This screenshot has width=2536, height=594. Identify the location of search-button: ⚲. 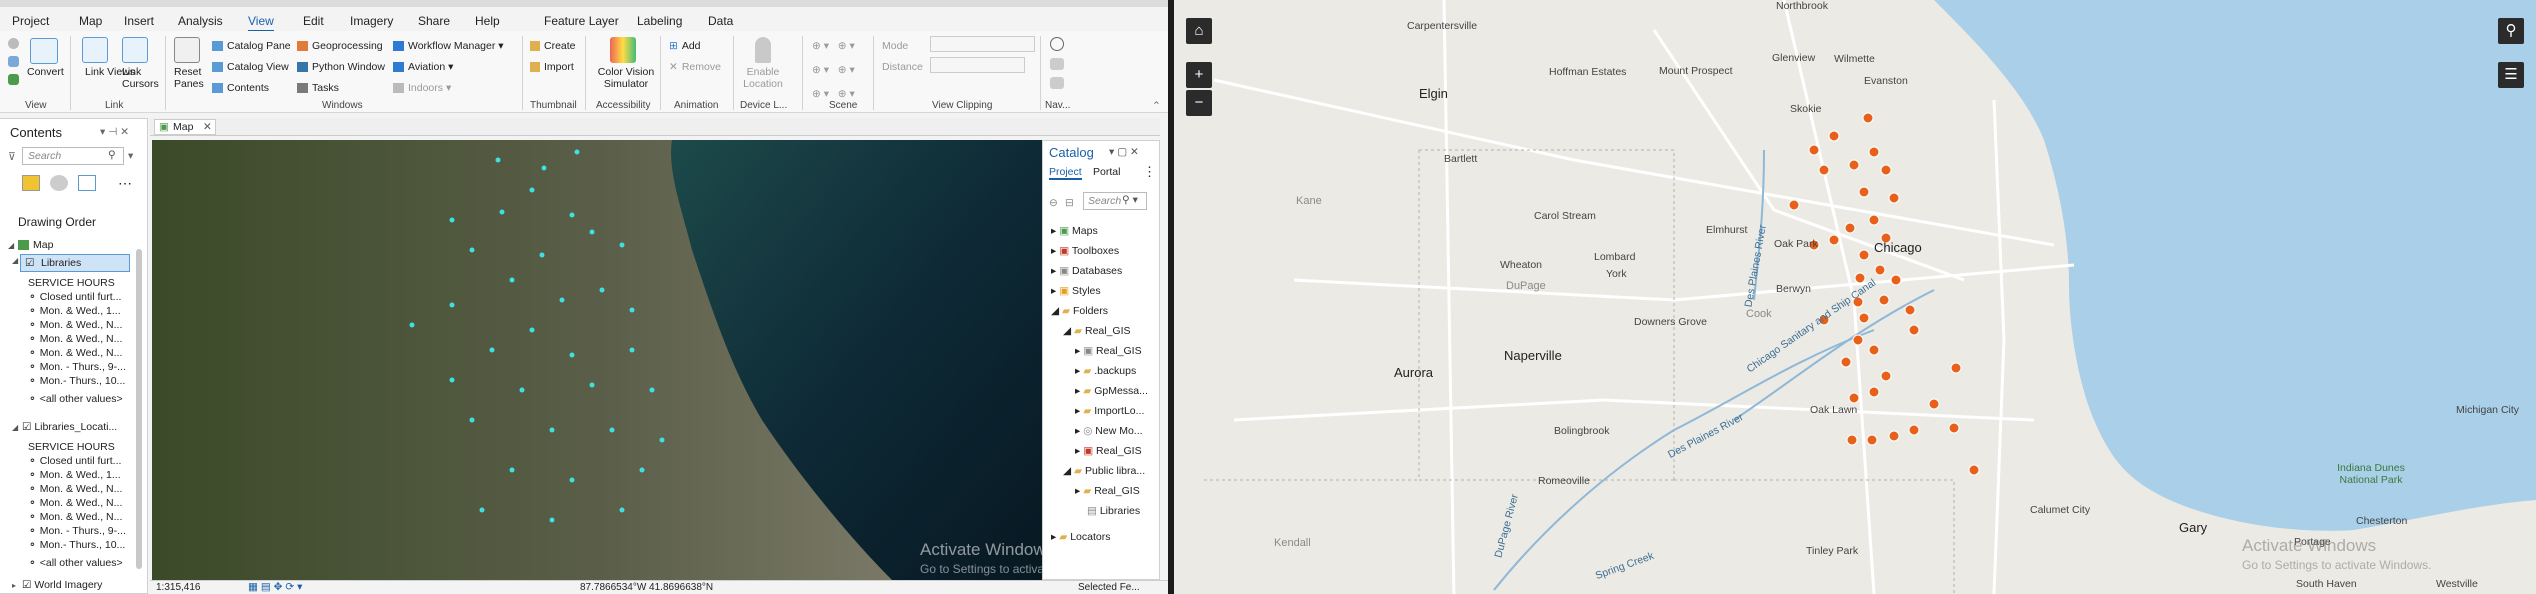
(2511, 31).